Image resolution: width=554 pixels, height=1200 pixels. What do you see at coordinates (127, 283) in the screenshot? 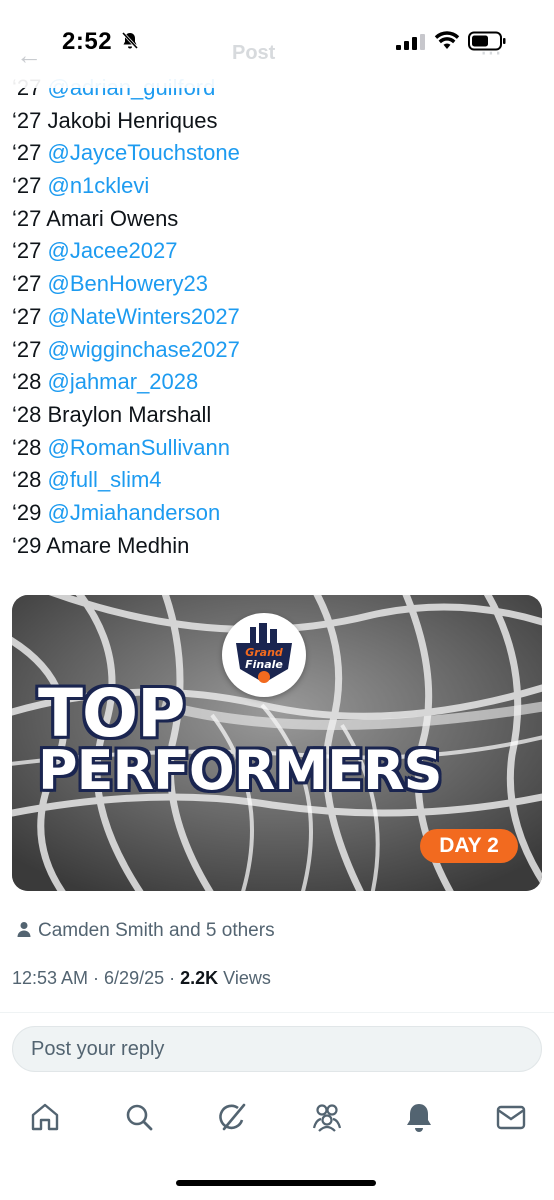
I see `mention-link: @BenHowery23` at bounding box center [127, 283].